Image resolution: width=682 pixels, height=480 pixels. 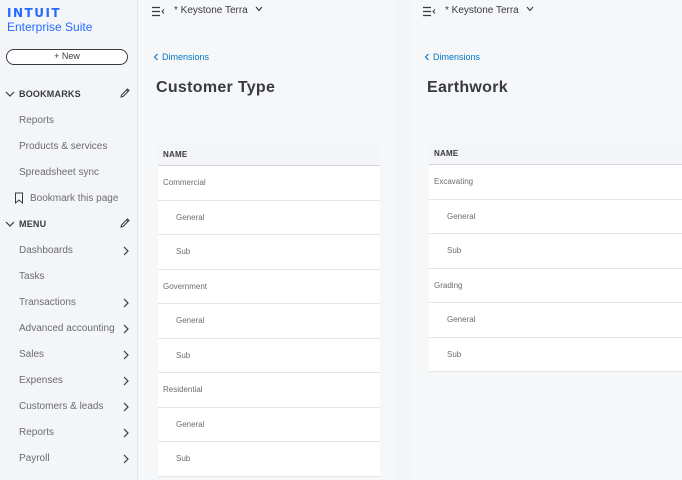 What do you see at coordinates (125, 93) in the screenshot?
I see `edit-bookmarks-icon` at bounding box center [125, 93].